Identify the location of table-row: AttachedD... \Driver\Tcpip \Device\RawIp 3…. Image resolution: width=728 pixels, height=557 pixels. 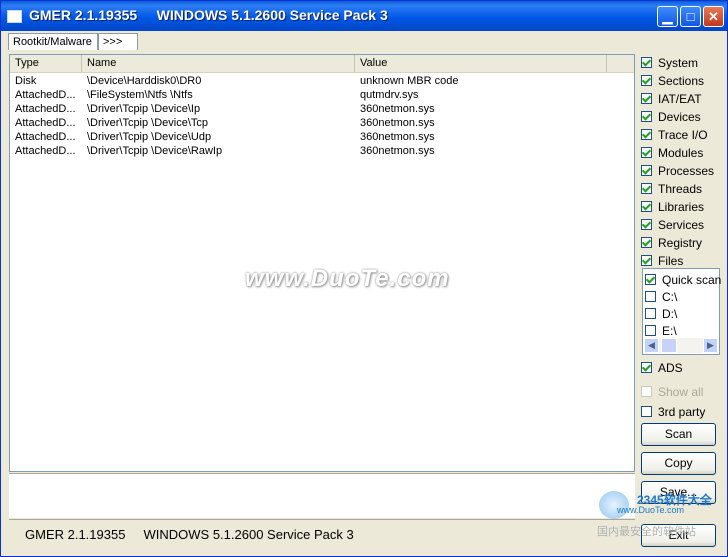
(322, 151).